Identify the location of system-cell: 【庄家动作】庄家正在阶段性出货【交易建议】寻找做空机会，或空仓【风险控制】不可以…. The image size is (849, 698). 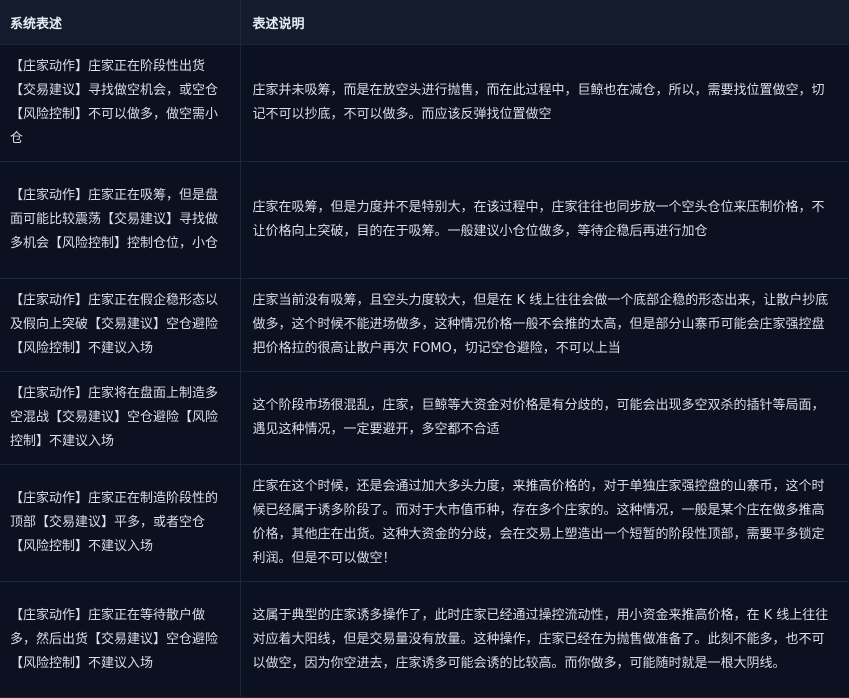
(120, 103).